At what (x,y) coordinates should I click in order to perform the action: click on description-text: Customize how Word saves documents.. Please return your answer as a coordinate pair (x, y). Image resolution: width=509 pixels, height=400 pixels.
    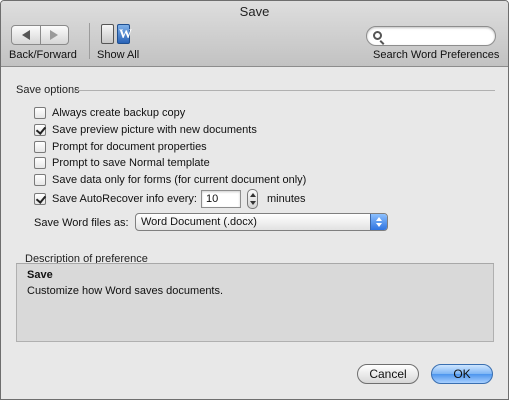
    Looking at the image, I should click on (125, 291).